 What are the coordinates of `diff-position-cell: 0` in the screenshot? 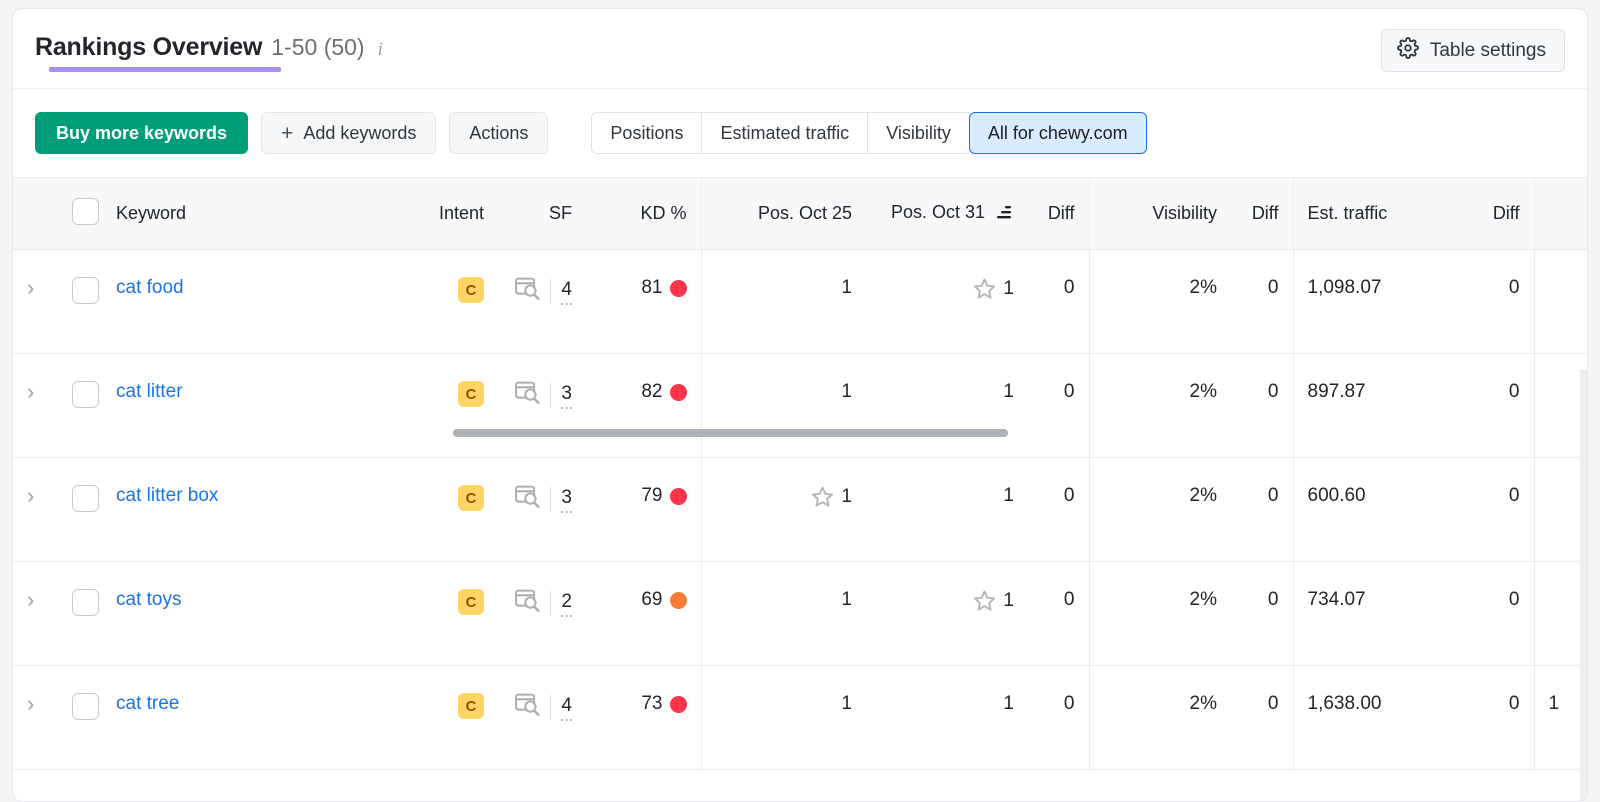 It's located at (1058, 301).